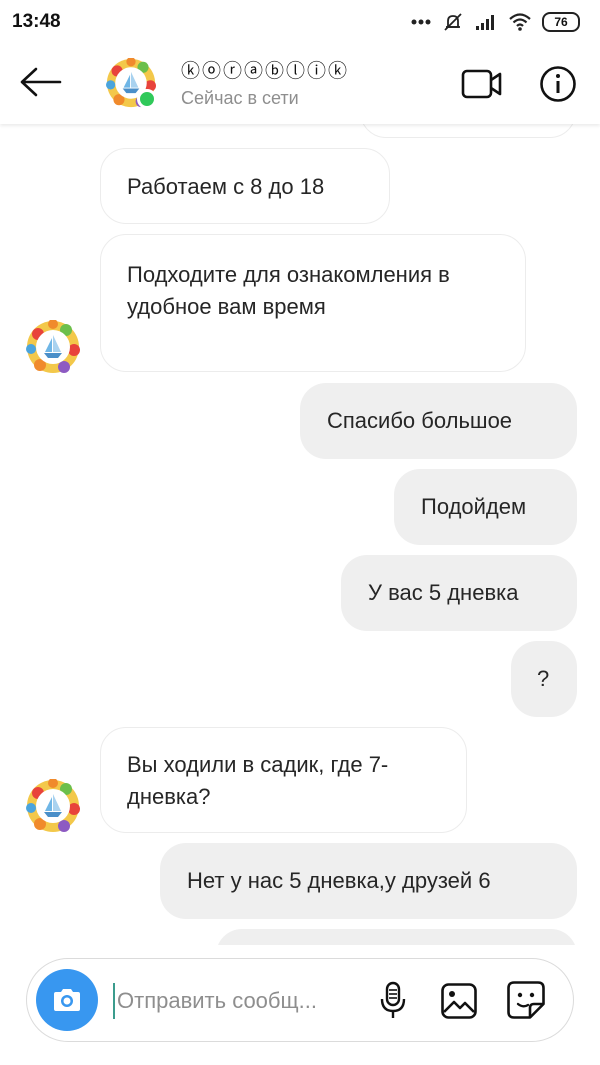 This screenshot has height=1065, width=600. I want to click on gallery-icon, so click(459, 1001).